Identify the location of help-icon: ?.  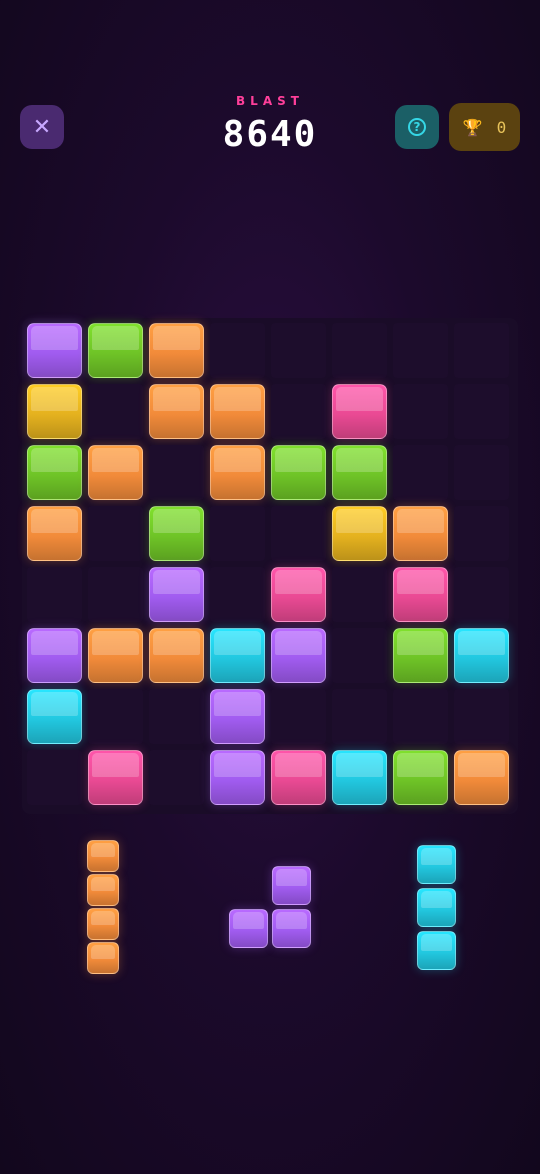
(417, 127).